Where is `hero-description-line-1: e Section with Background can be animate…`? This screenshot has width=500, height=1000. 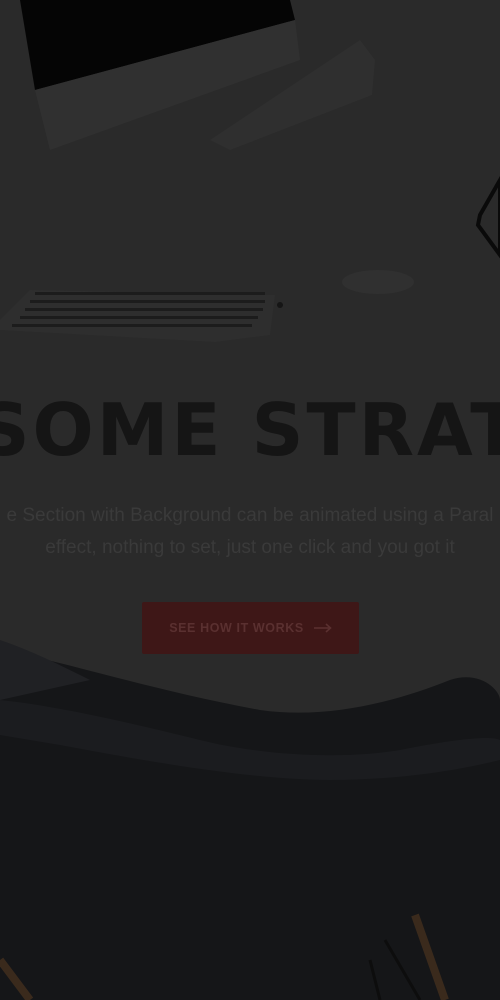 hero-description-line-1: e Section with Background can be animate… is located at coordinates (250, 515).